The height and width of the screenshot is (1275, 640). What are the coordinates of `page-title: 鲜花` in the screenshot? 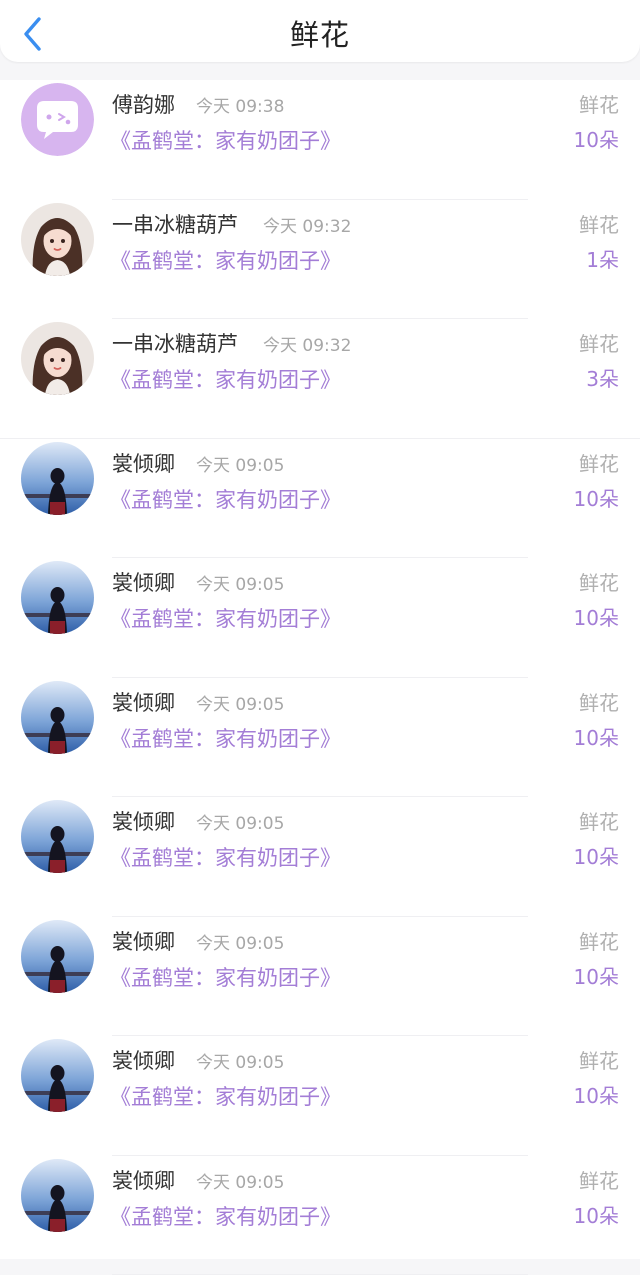 It's located at (320, 33).